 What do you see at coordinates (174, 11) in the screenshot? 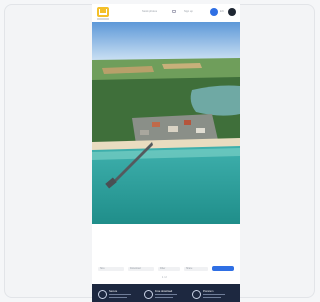
I see `cart-icon` at bounding box center [174, 11].